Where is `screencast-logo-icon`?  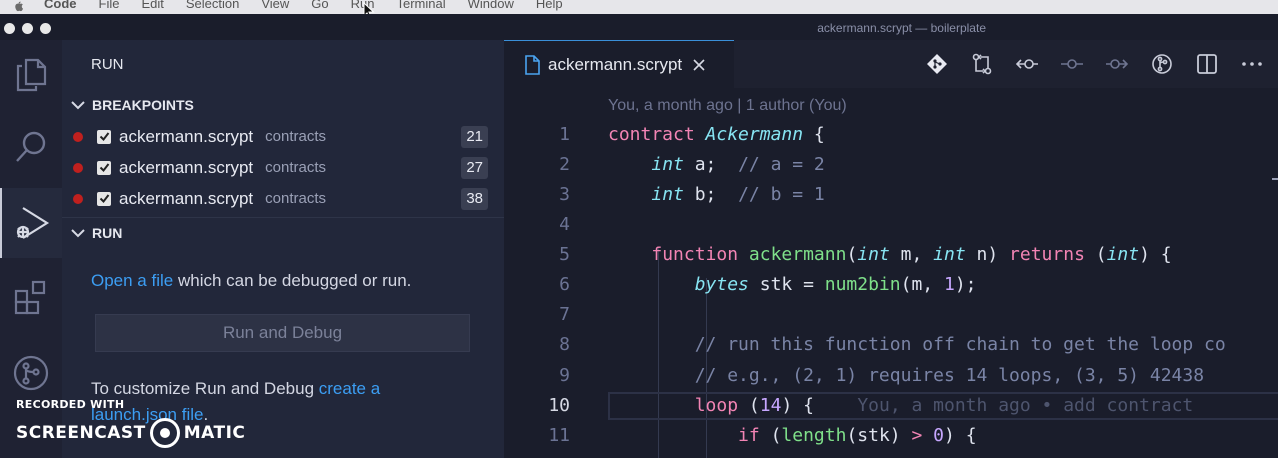 screencast-logo-icon is located at coordinates (164, 433).